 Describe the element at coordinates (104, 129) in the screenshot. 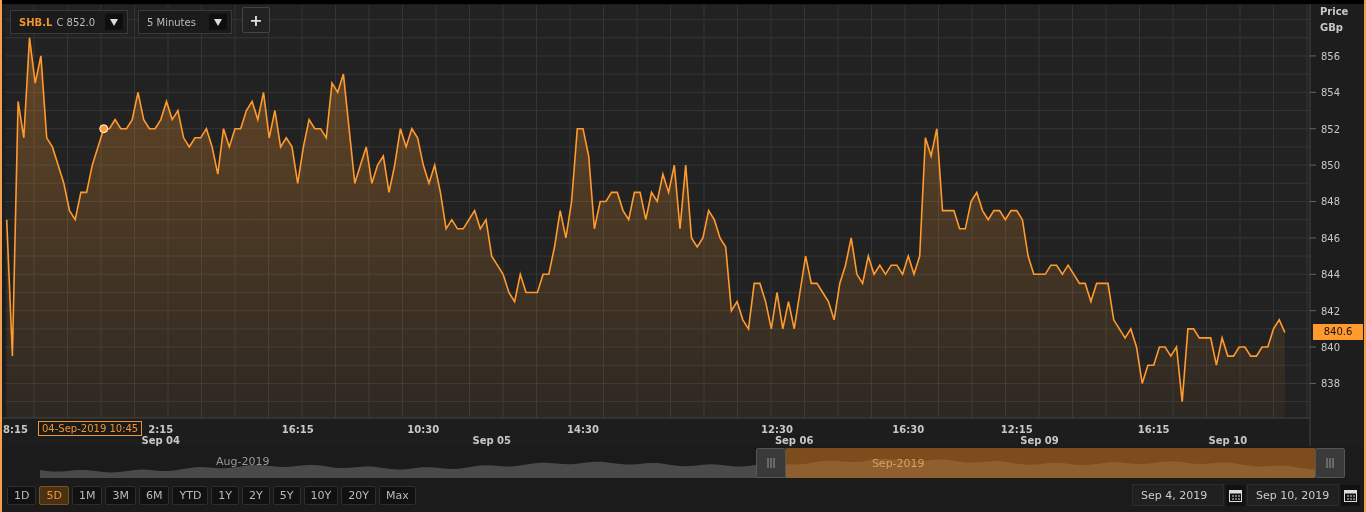

I see `hover-marker` at that location.